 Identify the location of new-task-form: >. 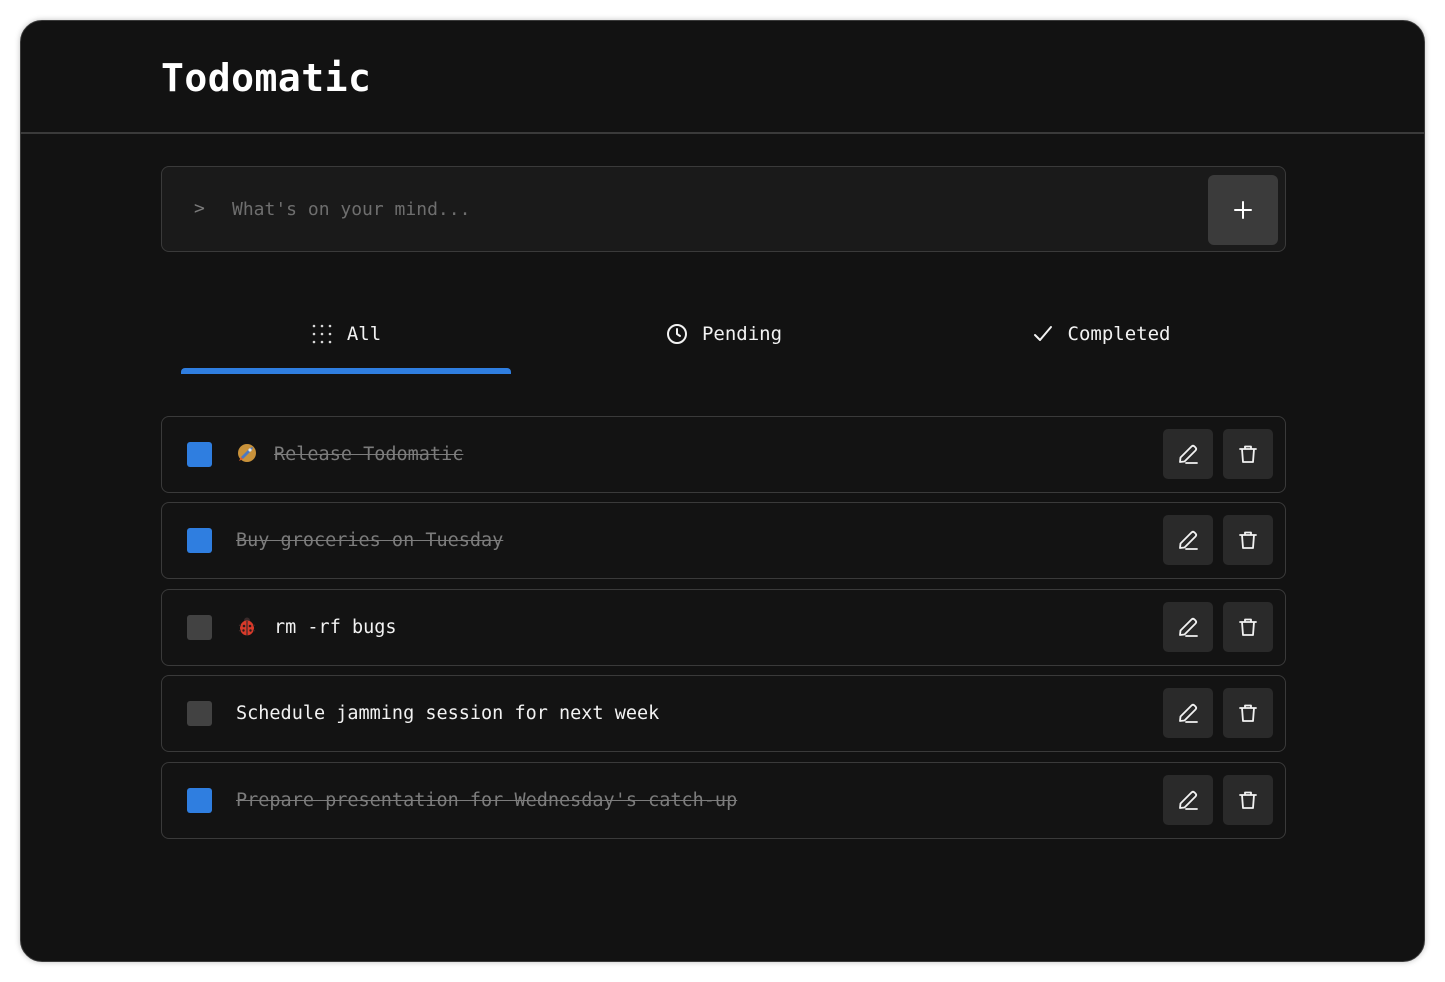
(723, 209).